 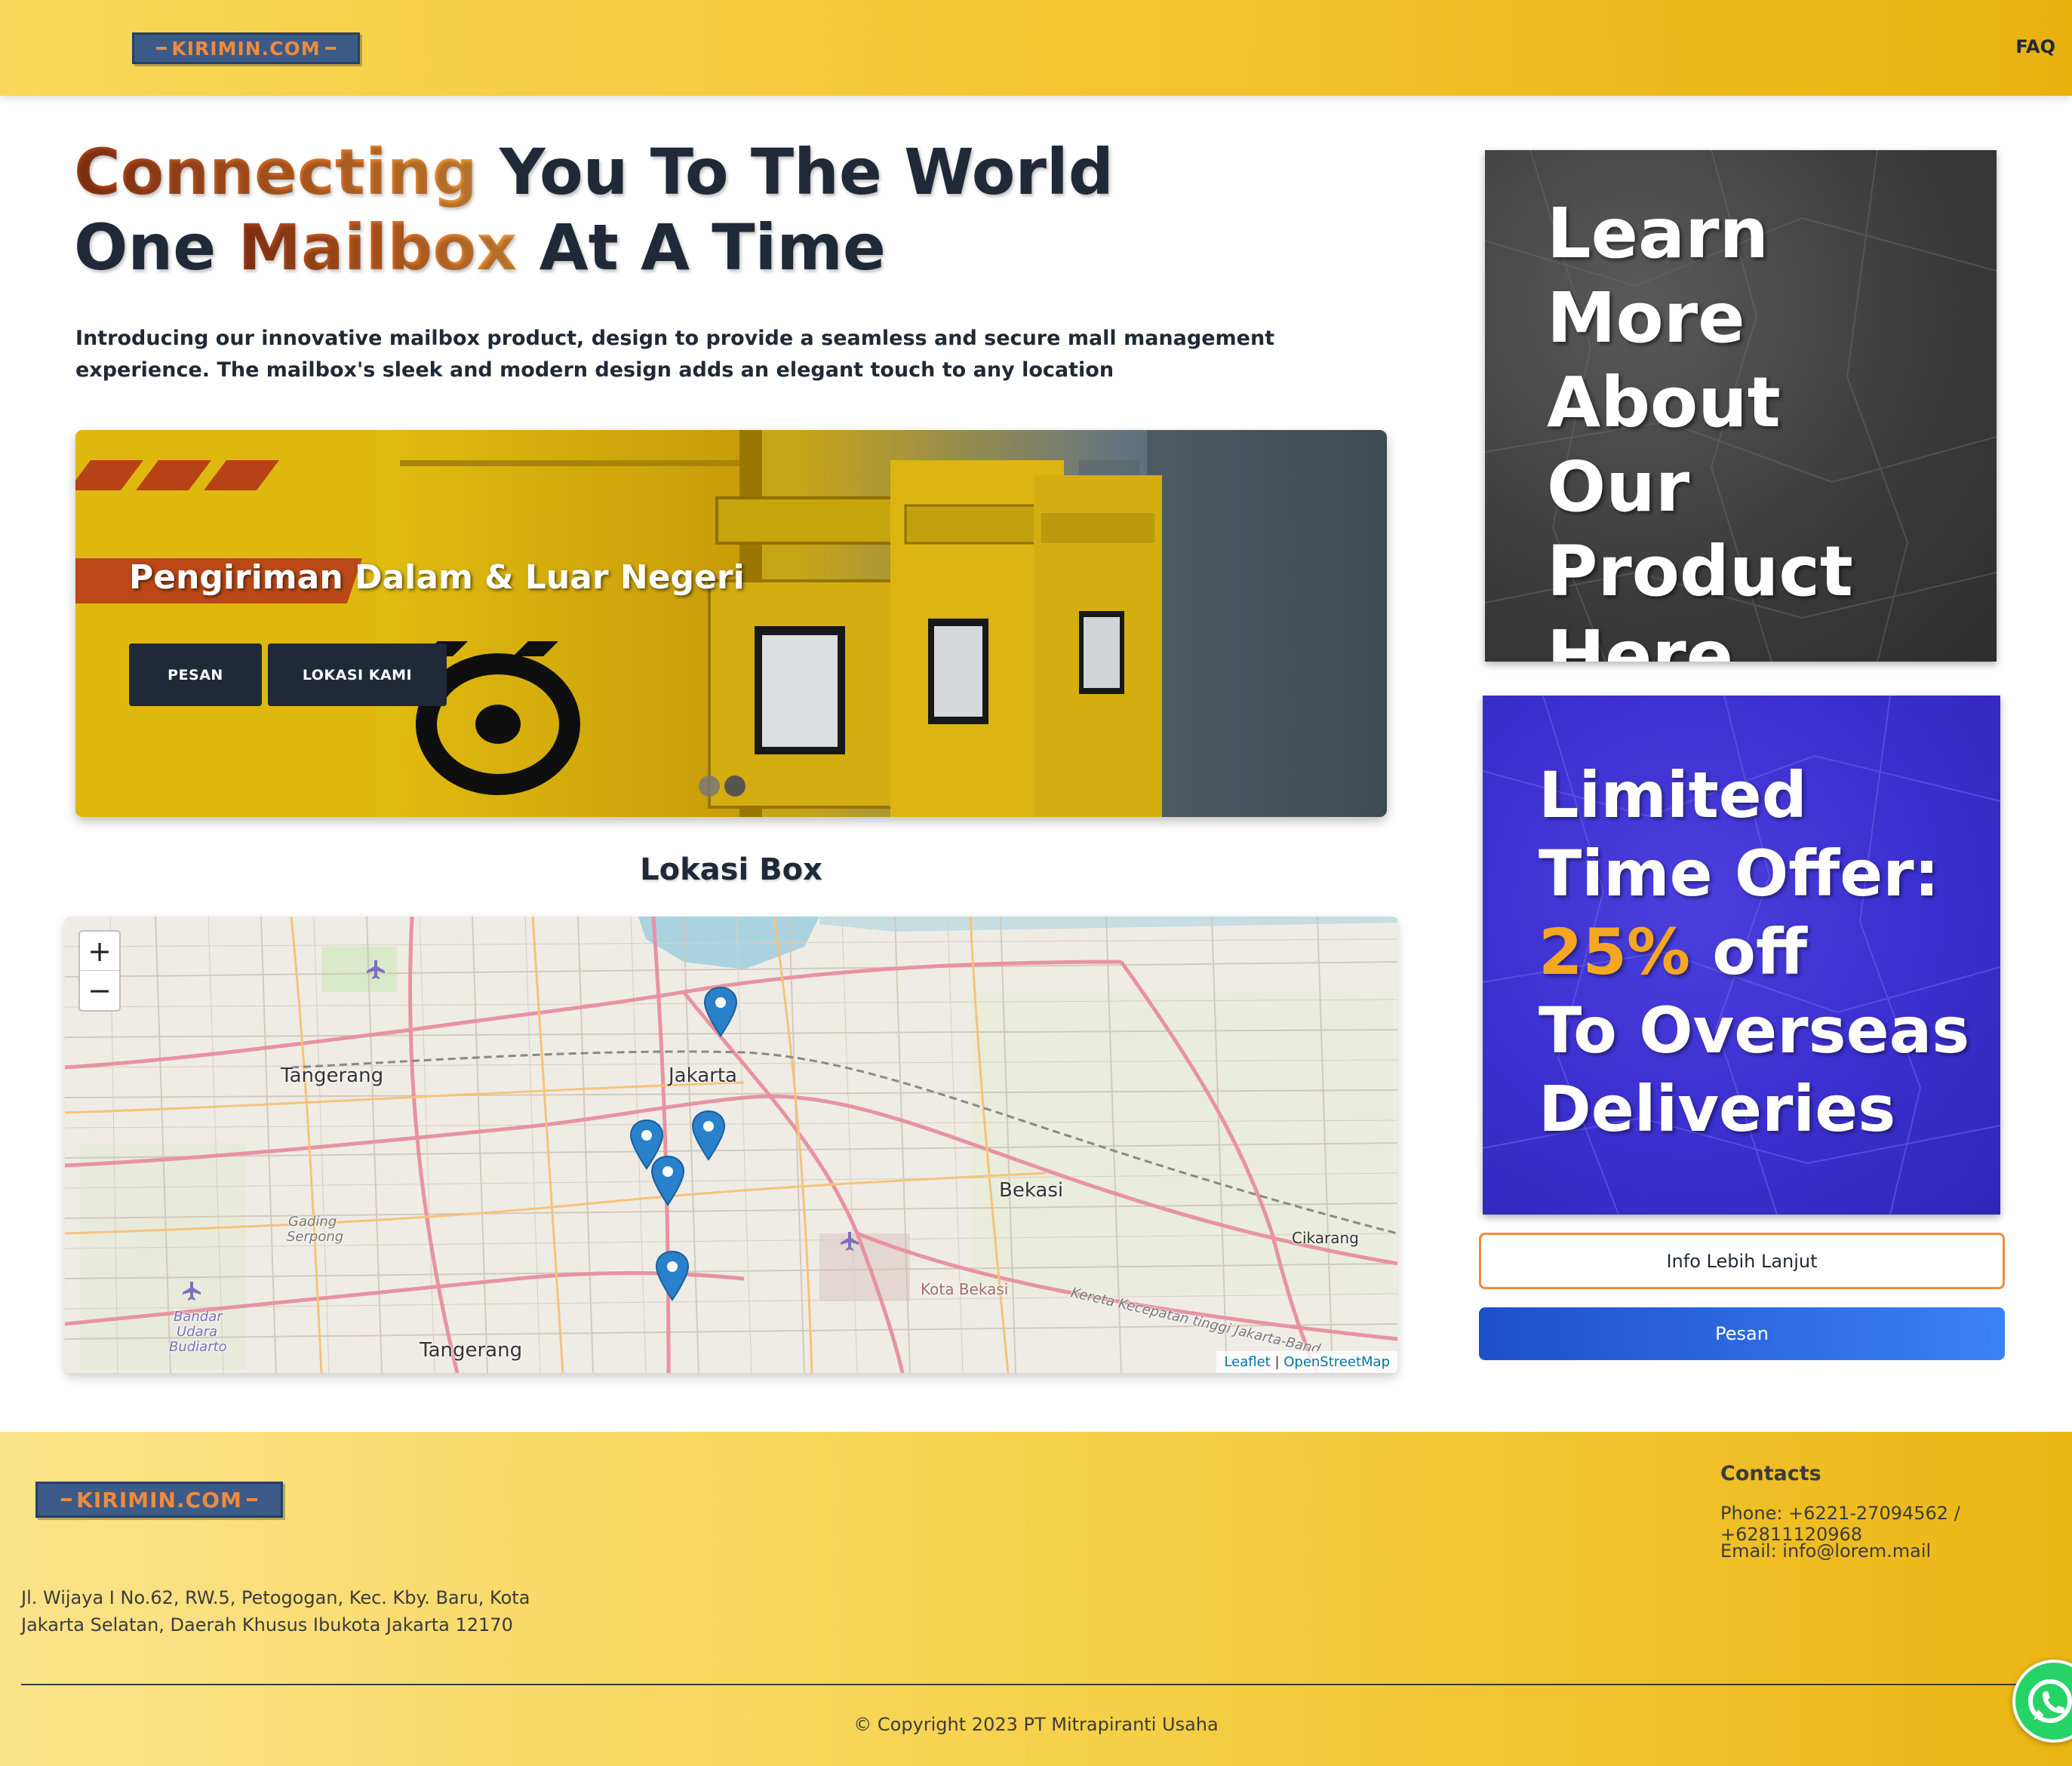 I want to click on footer-logo-text: KIRIMIN.COM, so click(x=159, y=1500).